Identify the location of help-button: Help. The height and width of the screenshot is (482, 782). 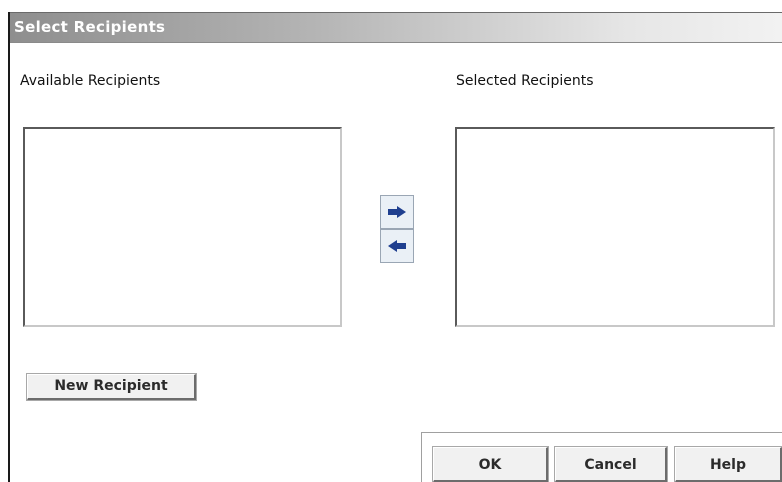
(728, 464).